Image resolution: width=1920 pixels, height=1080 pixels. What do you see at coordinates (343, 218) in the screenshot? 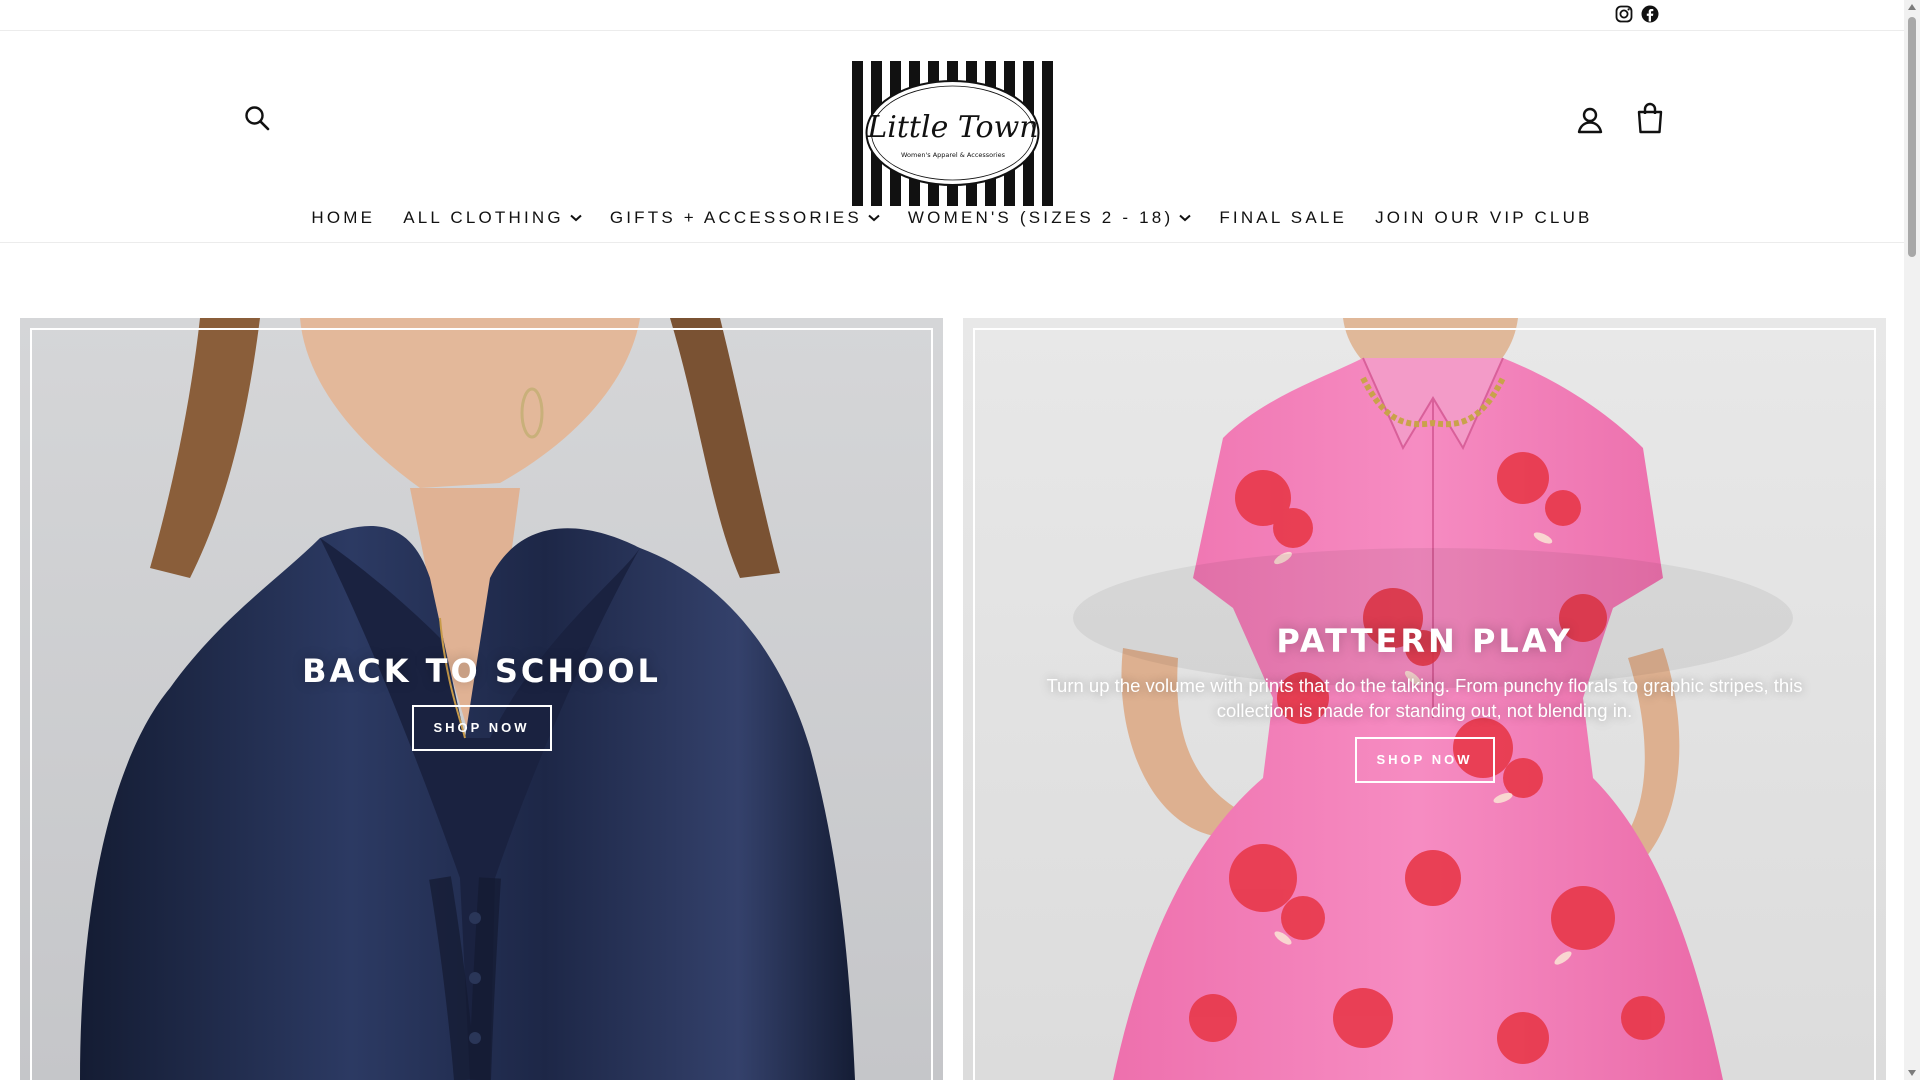
I see `nav-item-home: HOME` at bounding box center [343, 218].